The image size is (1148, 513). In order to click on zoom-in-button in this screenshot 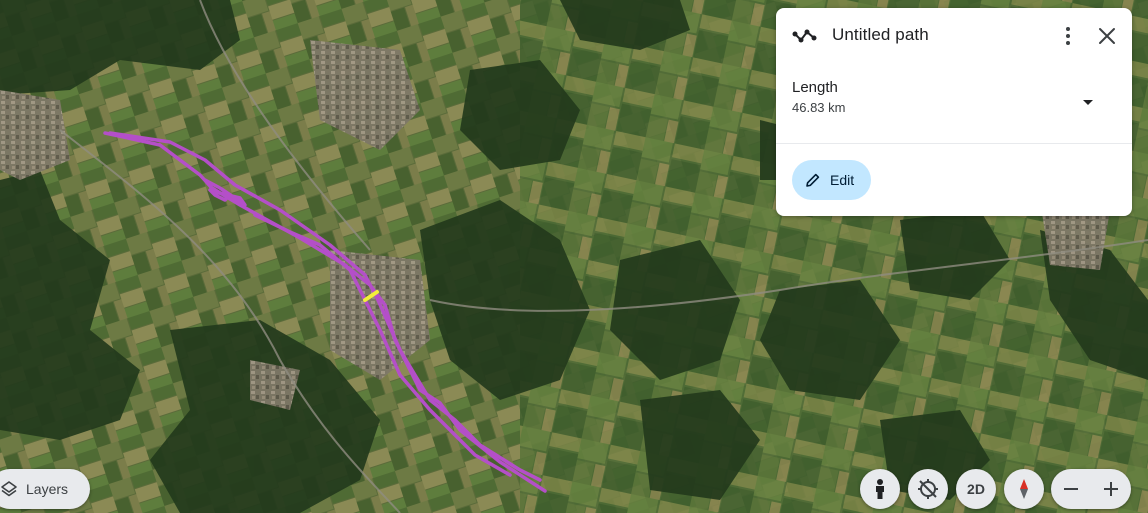, I will do `click(1111, 489)`.